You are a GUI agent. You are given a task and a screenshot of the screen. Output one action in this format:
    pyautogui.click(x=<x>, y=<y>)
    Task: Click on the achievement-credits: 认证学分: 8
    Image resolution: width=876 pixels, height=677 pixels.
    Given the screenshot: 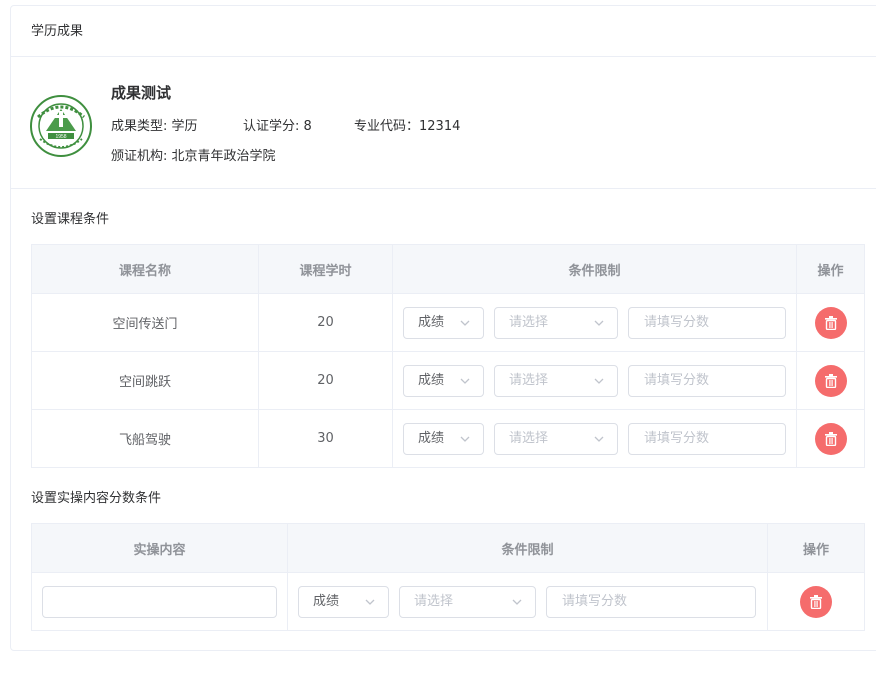 What is the action you would take?
    pyautogui.click(x=277, y=126)
    